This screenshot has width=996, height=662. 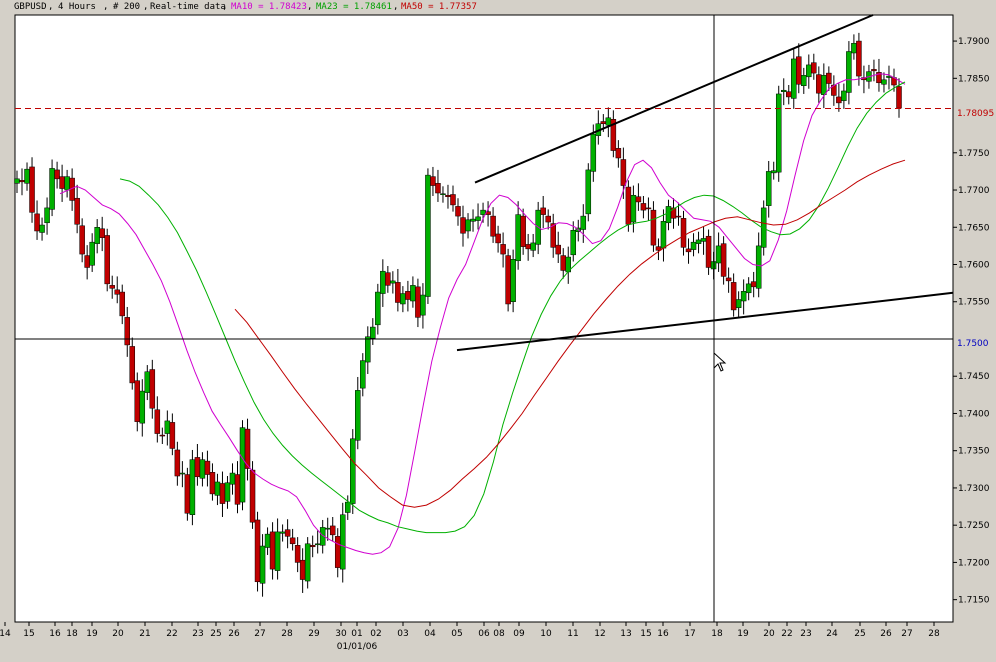 What do you see at coordinates (974, 228) in the screenshot?
I see `y-tick-label: 1.7650` at bounding box center [974, 228].